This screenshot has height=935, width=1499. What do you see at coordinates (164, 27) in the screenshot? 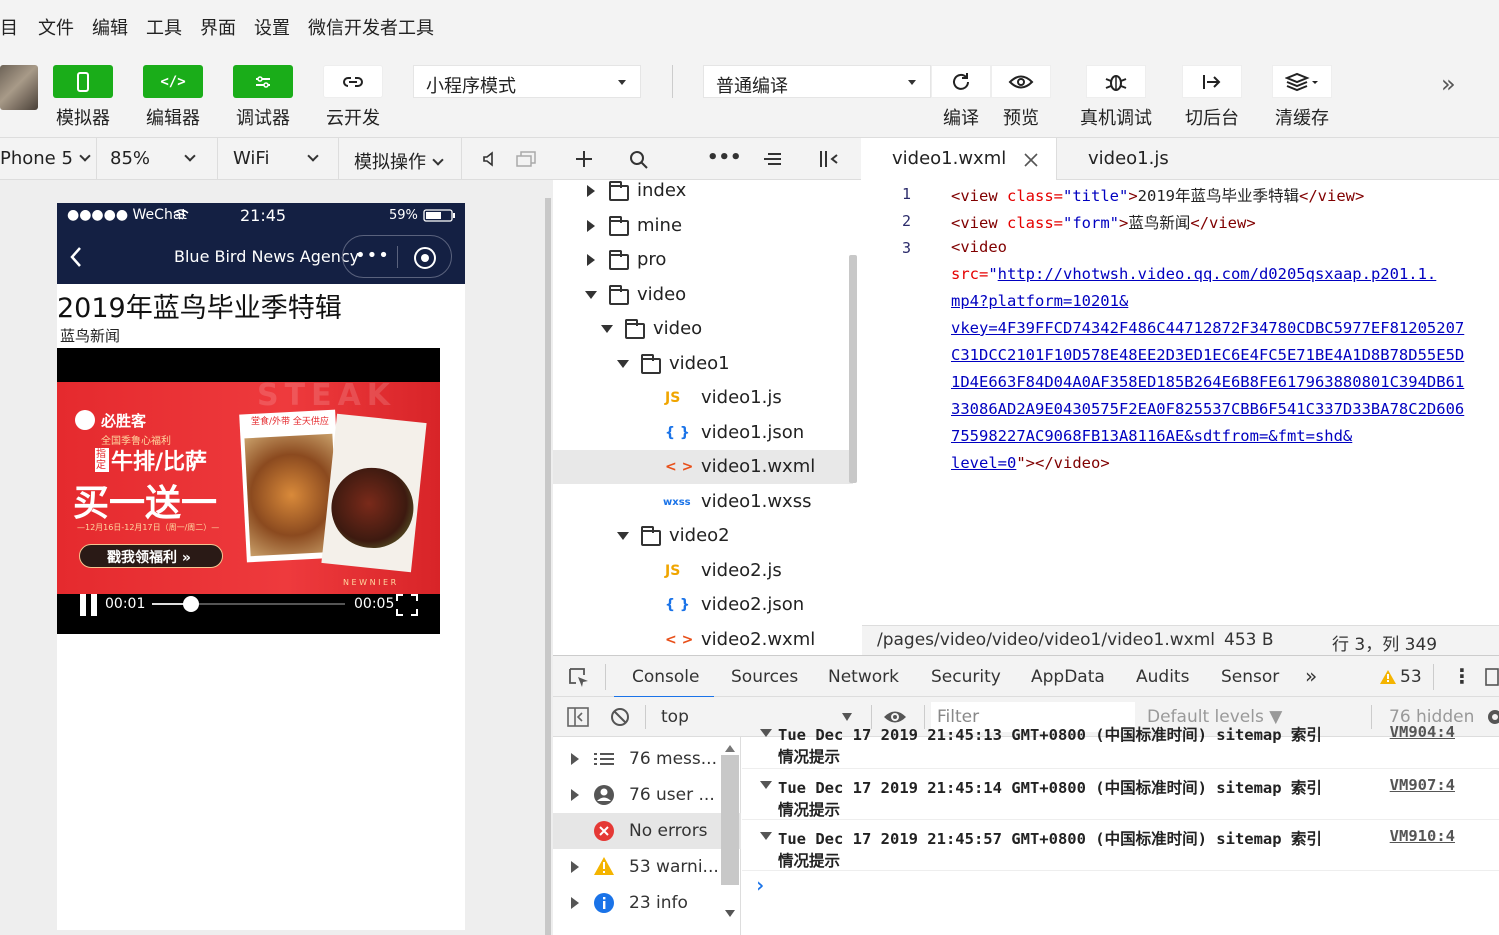
I see `menu-tools: 工具` at bounding box center [164, 27].